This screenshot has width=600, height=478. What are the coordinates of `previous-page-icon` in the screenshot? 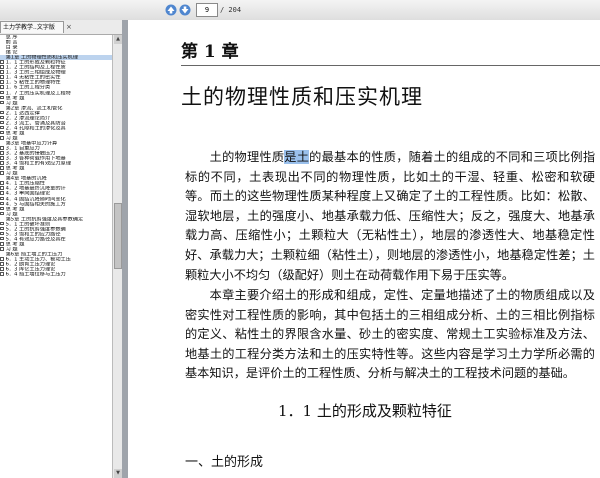 It's located at (171, 10).